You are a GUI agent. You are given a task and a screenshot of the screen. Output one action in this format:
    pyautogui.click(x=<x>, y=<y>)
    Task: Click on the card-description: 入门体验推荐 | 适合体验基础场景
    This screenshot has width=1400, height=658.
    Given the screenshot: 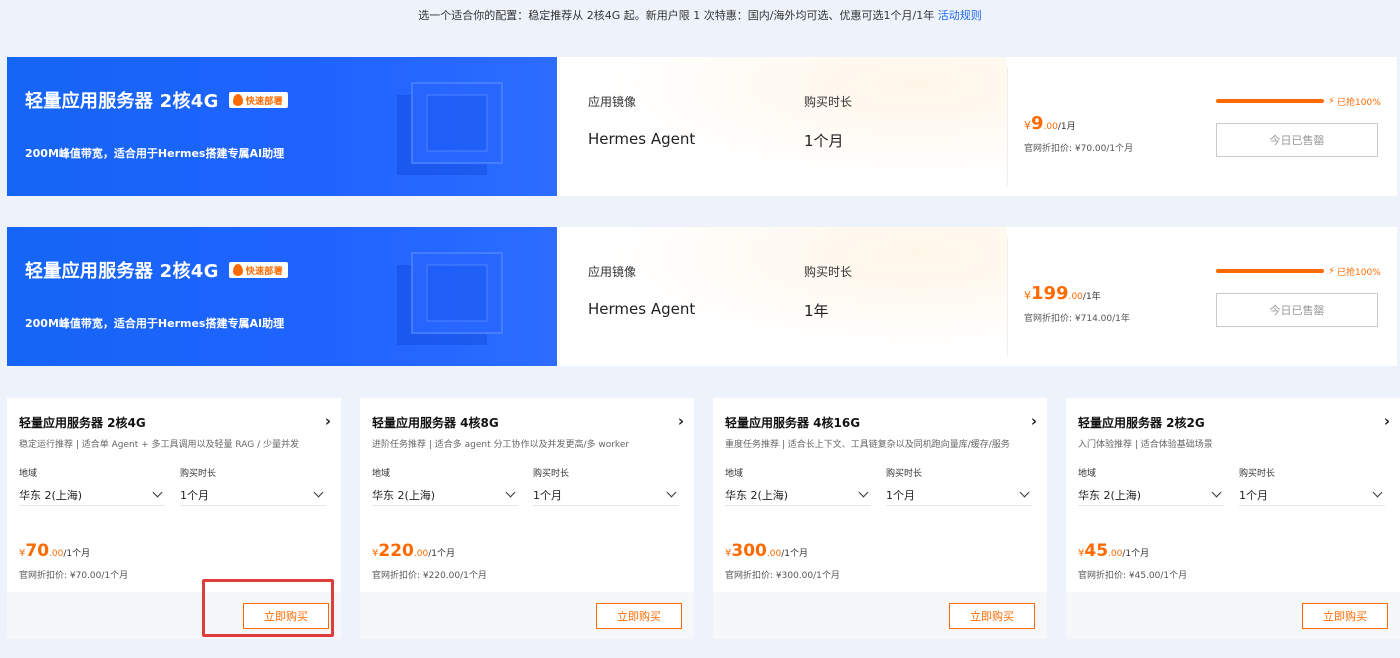 What is the action you would take?
    pyautogui.click(x=1145, y=445)
    